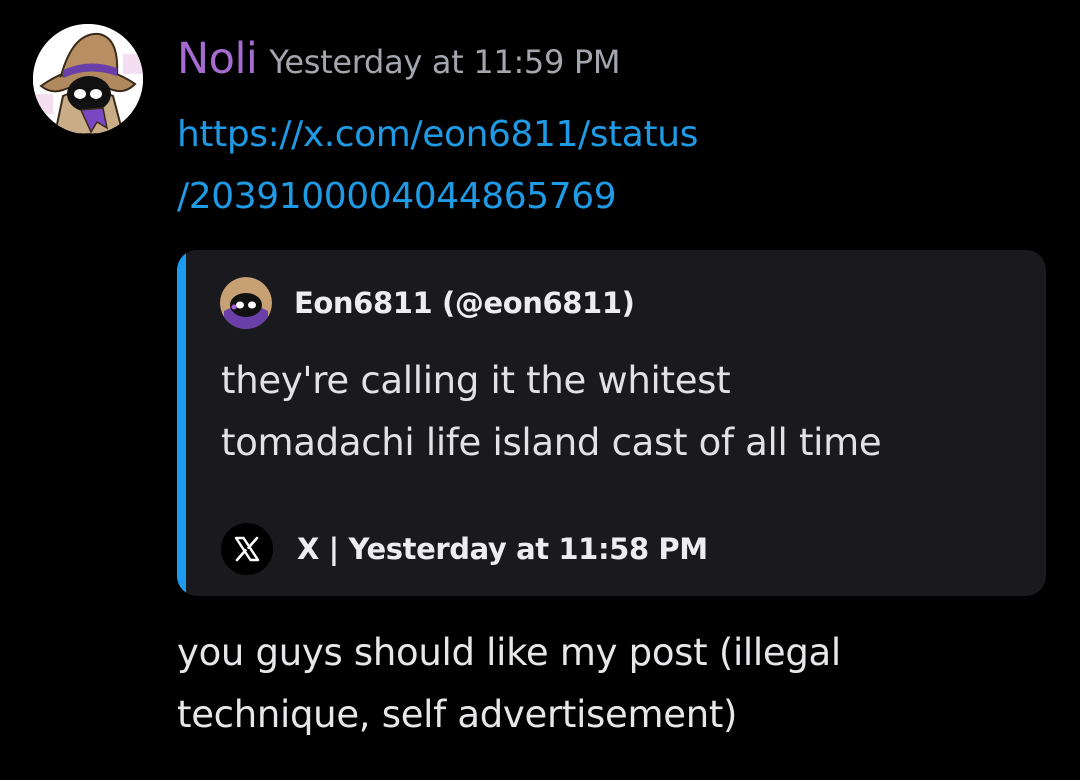  What do you see at coordinates (445, 62) in the screenshot?
I see `message-timestamp: Yesterday at 11:59 PM` at bounding box center [445, 62].